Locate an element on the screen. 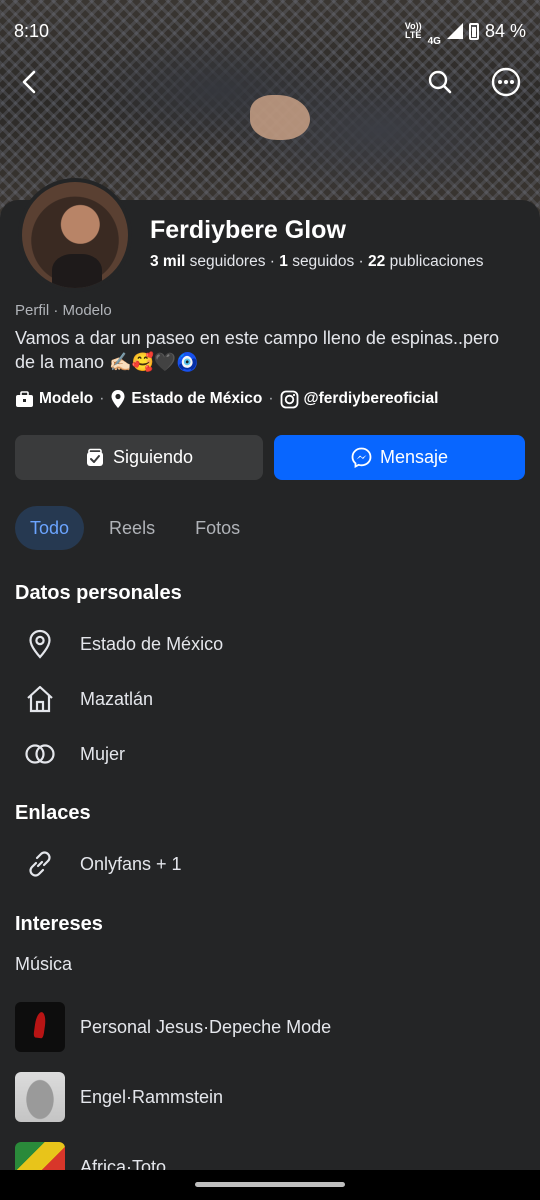 This screenshot has width=540, height=1200. status-indicators: Vo)) LTE 4G 84 % is located at coordinates (465, 31).